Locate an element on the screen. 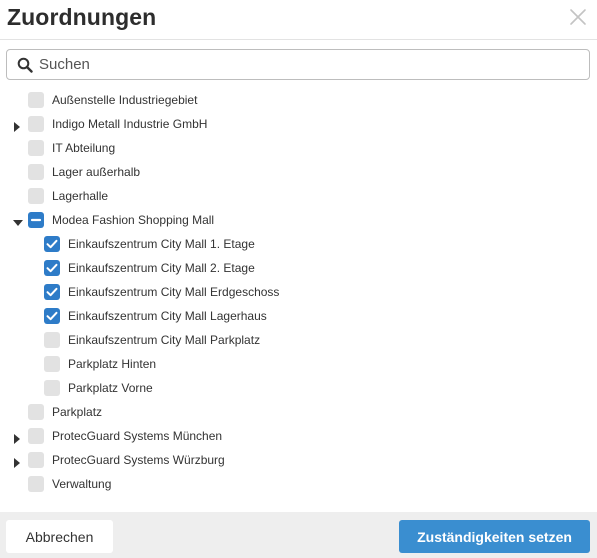 This screenshot has width=597, height=558. tree-item: Parkplatz is located at coordinates (298, 412).